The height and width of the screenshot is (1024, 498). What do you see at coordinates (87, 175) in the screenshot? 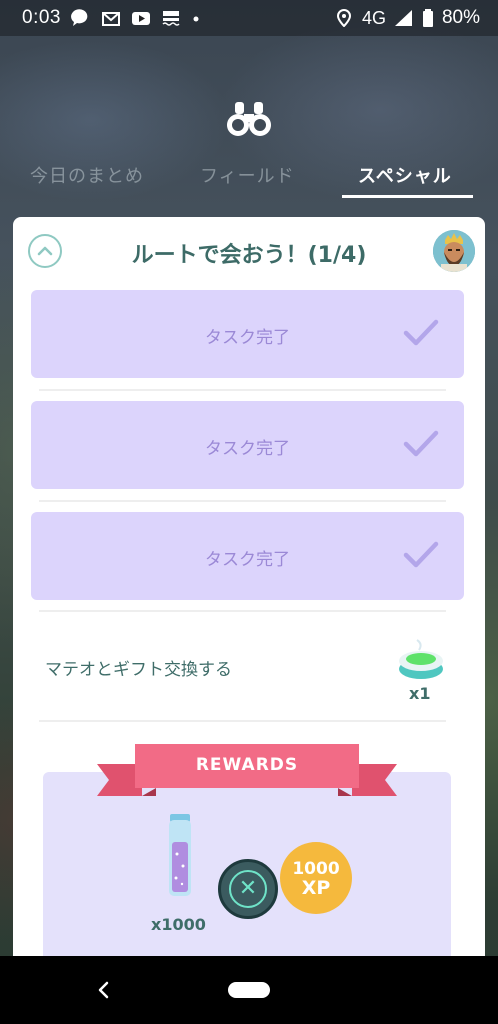
I see `tab-today: 今日のまとめ` at bounding box center [87, 175].